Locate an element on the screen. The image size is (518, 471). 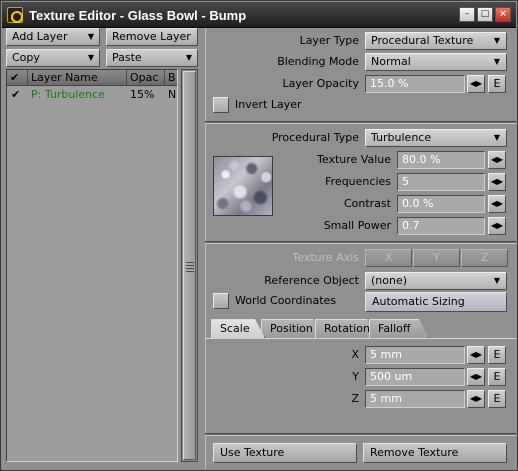
frequencies-slider-icon: ◀▶ is located at coordinates (497, 182).